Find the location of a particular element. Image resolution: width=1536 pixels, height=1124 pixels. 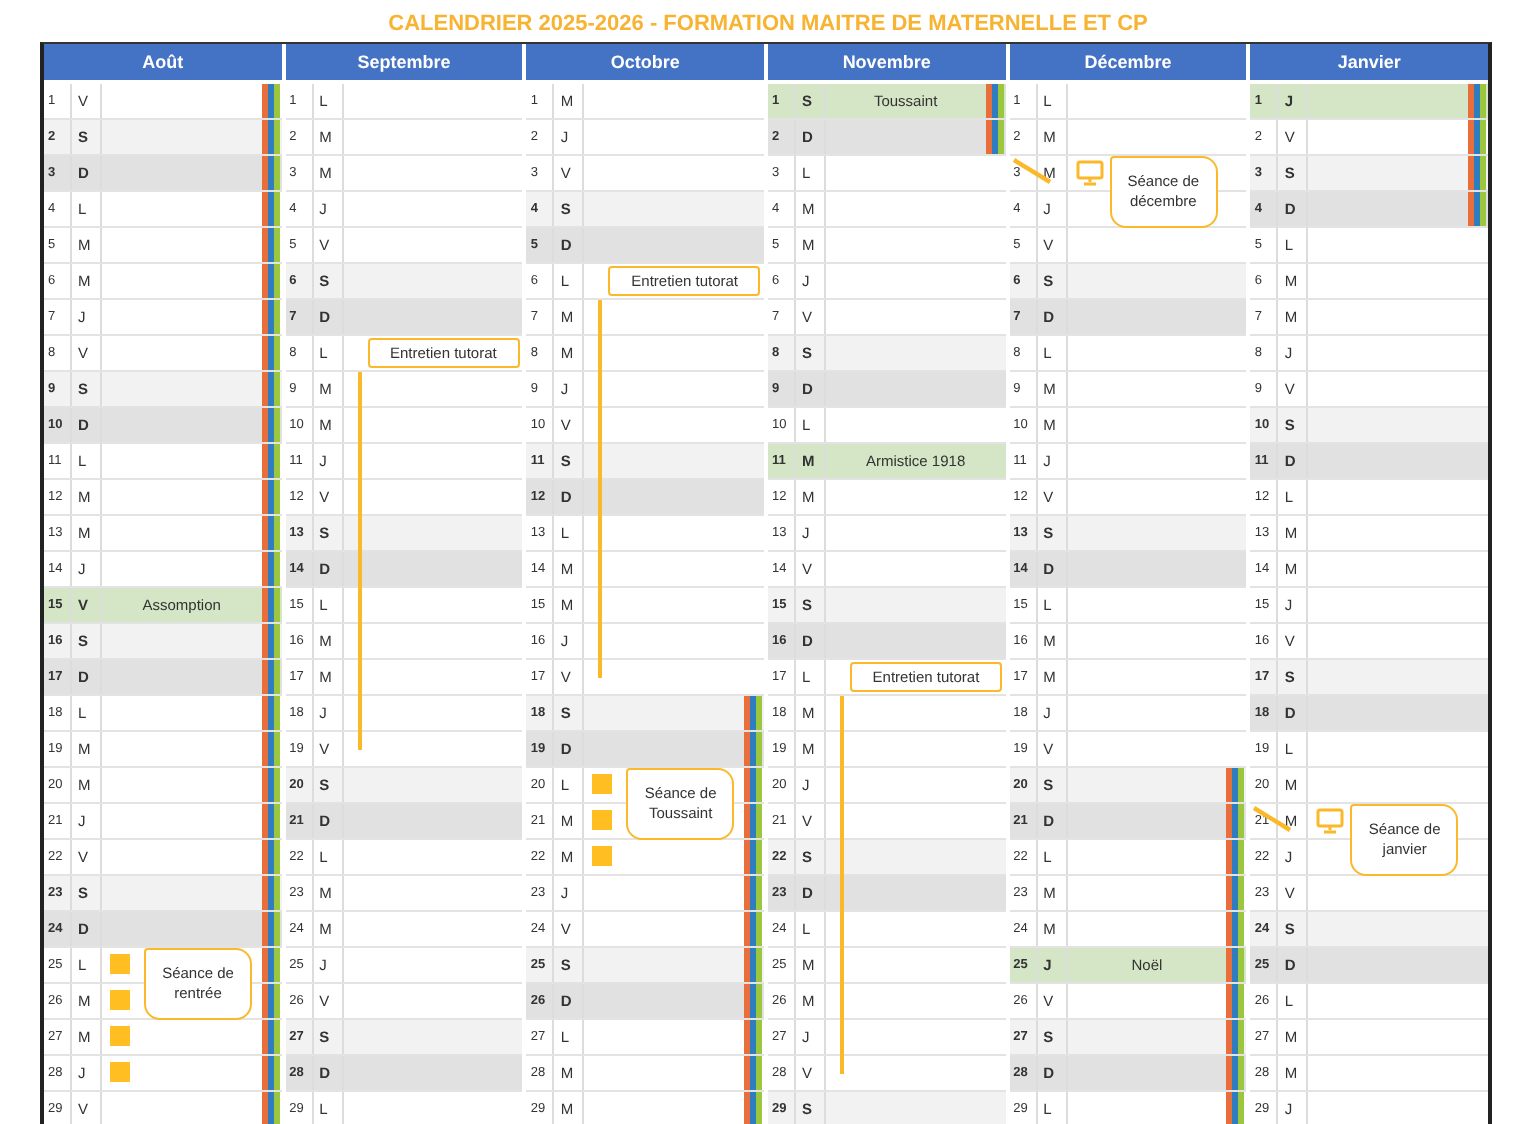

month-header: Octobre is located at coordinates (645, 62).